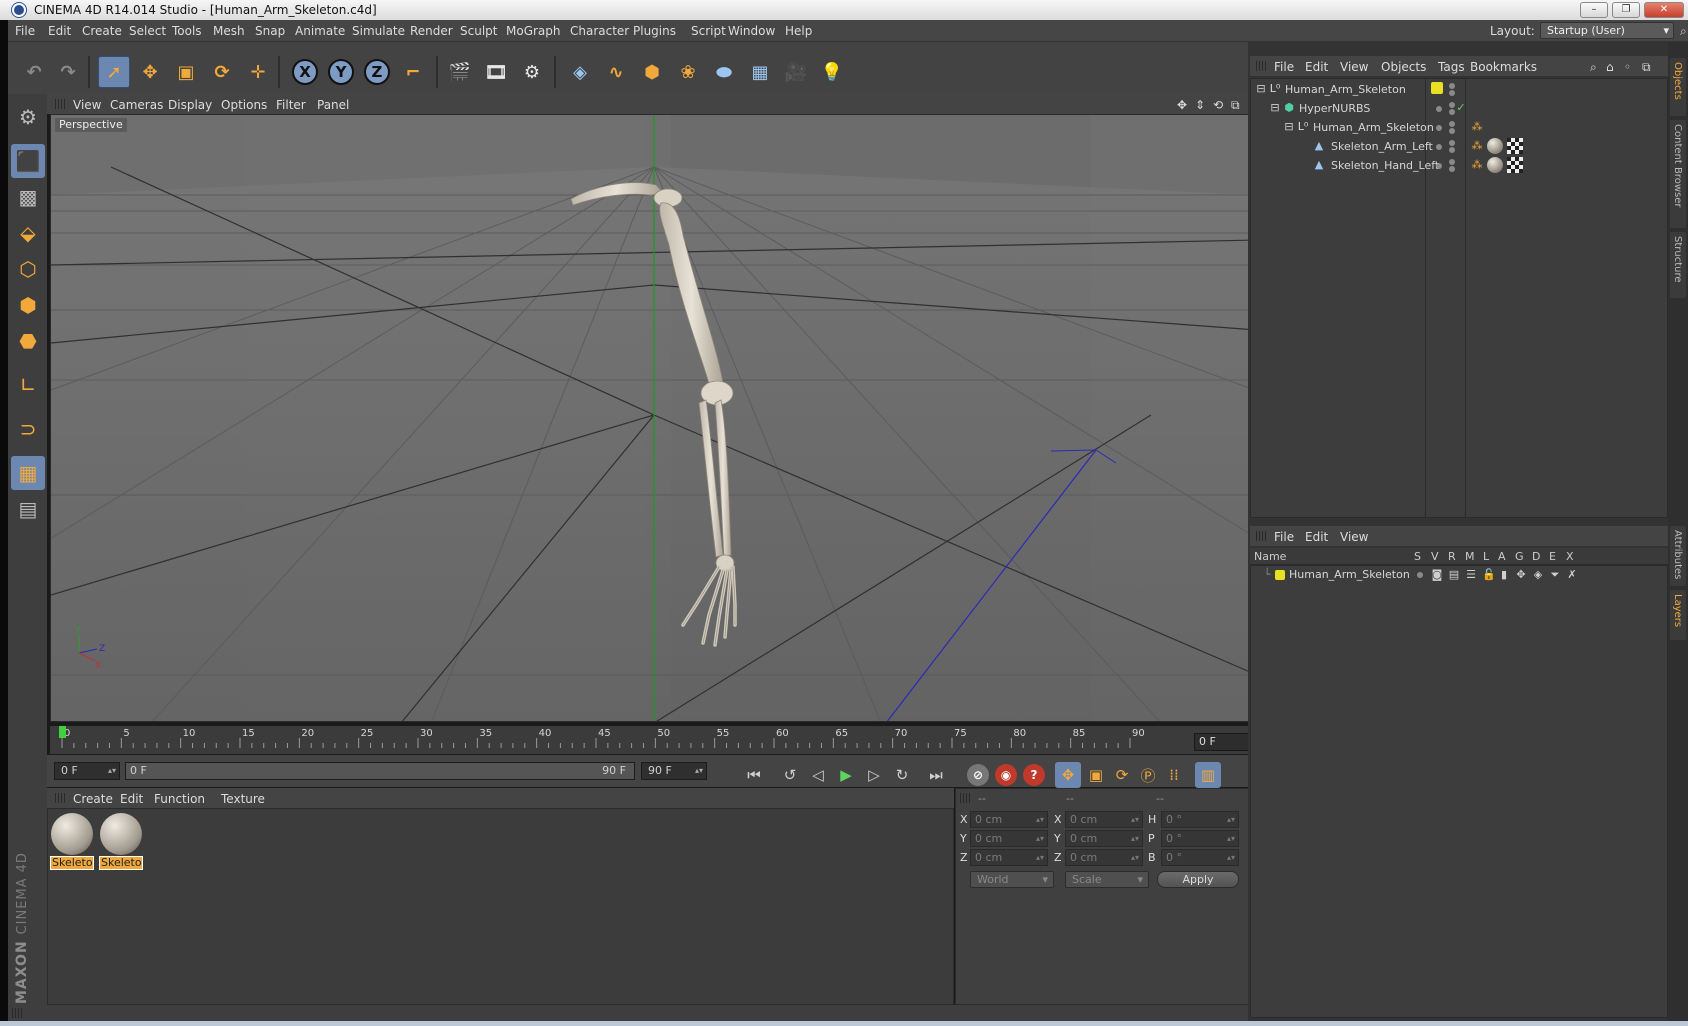  What do you see at coordinates (532, 72) in the screenshot?
I see `render-settings-icon: ⚙` at bounding box center [532, 72].